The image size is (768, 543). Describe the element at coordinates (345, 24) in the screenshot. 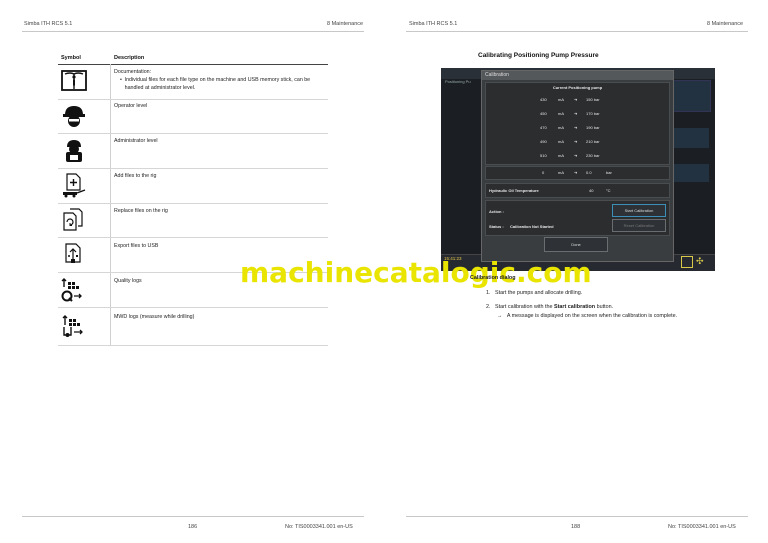

I see `header-section-left: 8 Maintenance` at that location.